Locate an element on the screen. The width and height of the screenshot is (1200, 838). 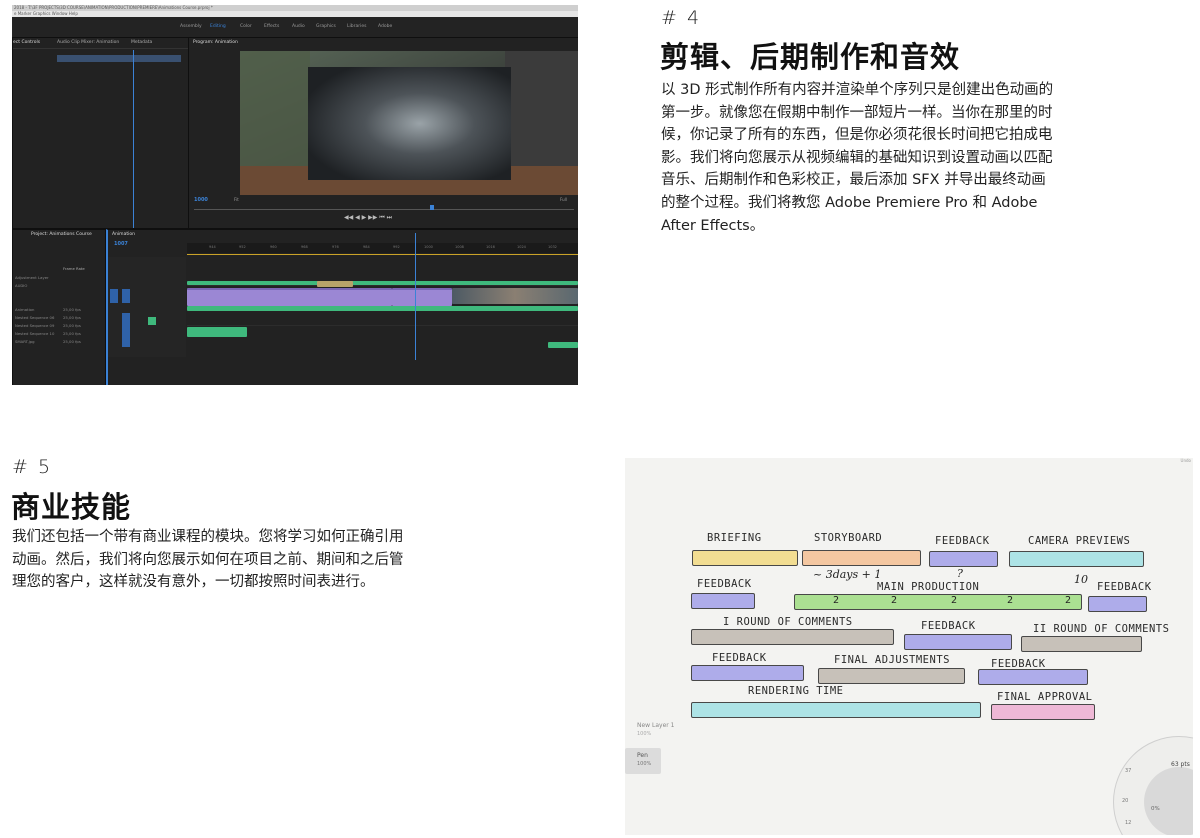
workspace-tab: Libraries is located at coordinates (356, 26).